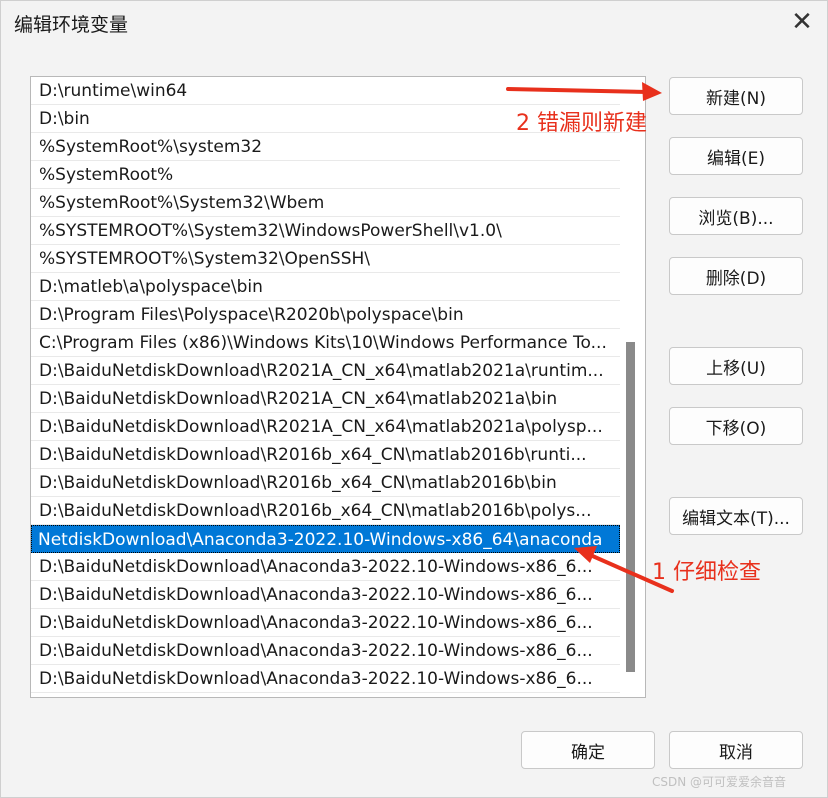 The height and width of the screenshot is (798, 828). I want to click on annotation-check: 1 仔细检查, so click(706, 572).